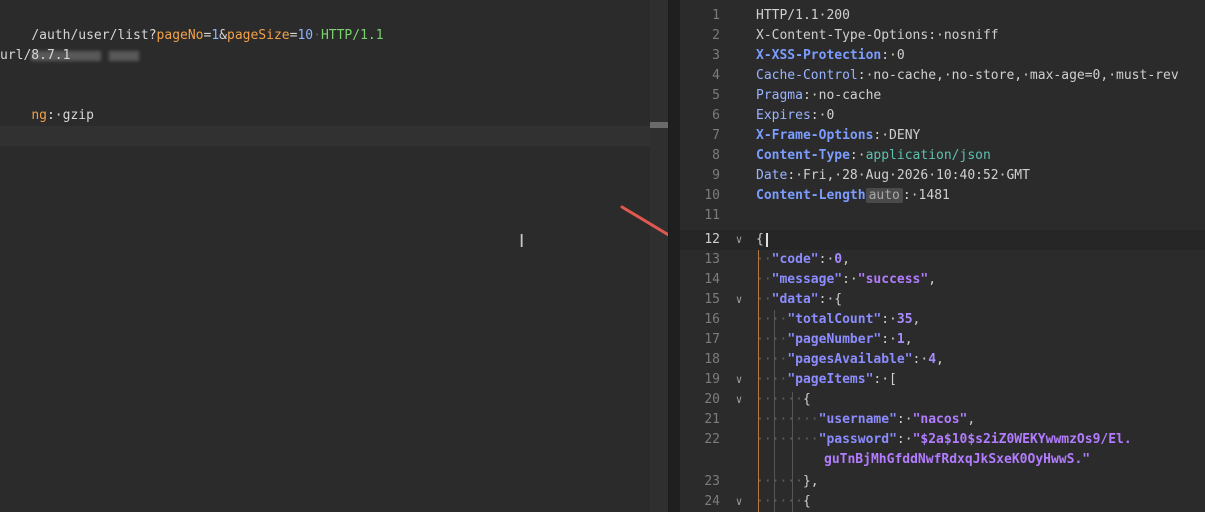  What do you see at coordinates (716, 155) in the screenshot?
I see `line-number: 8` at bounding box center [716, 155].